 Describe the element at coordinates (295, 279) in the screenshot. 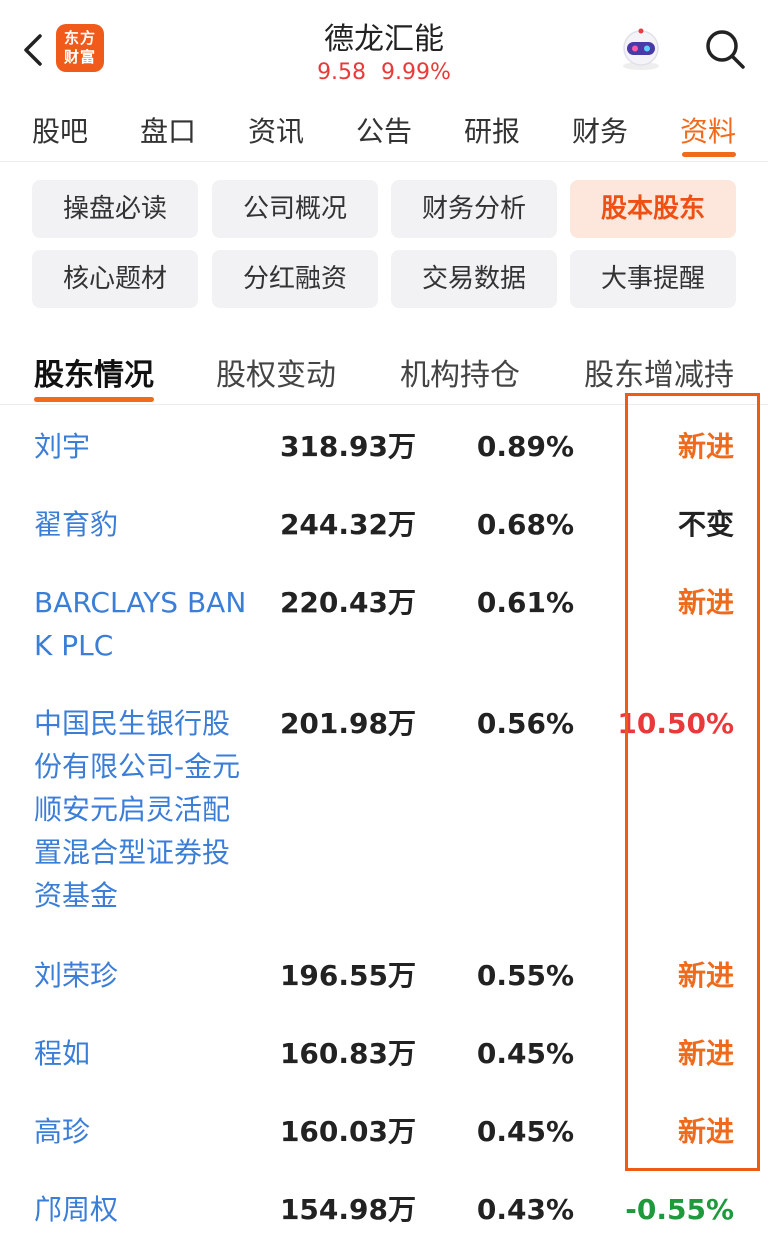

I see `chip-dividends-financing: 分红融资` at that location.